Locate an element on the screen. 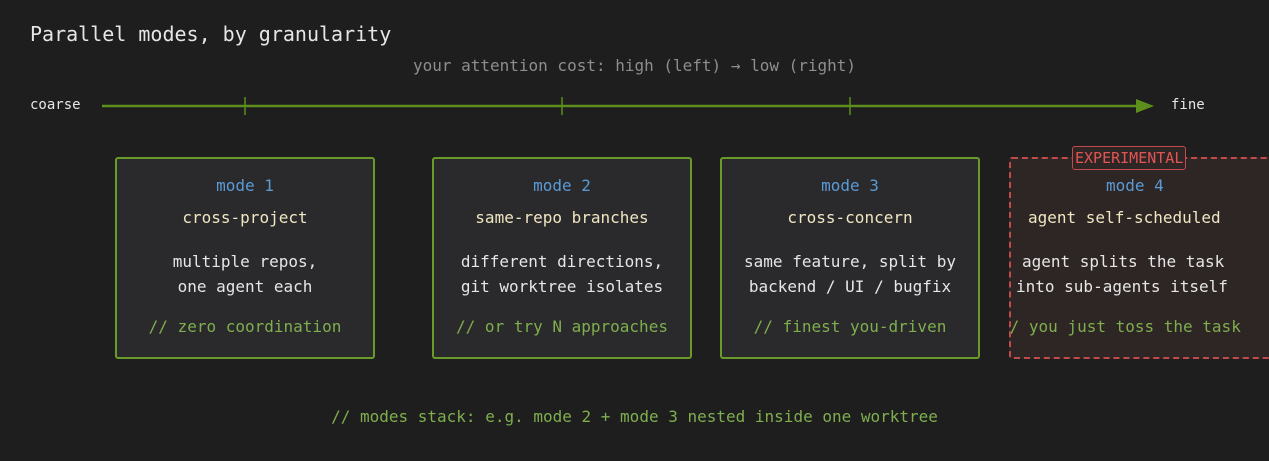  mode-name: same-repo branches is located at coordinates (562, 217).